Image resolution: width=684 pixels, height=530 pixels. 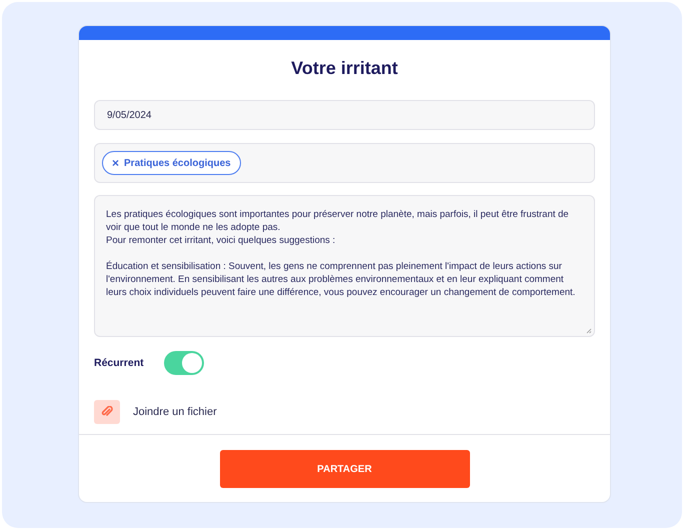 What do you see at coordinates (119, 363) in the screenshot?
I see `recurrent-label: Récurrent` at bounding box center [119, 363].